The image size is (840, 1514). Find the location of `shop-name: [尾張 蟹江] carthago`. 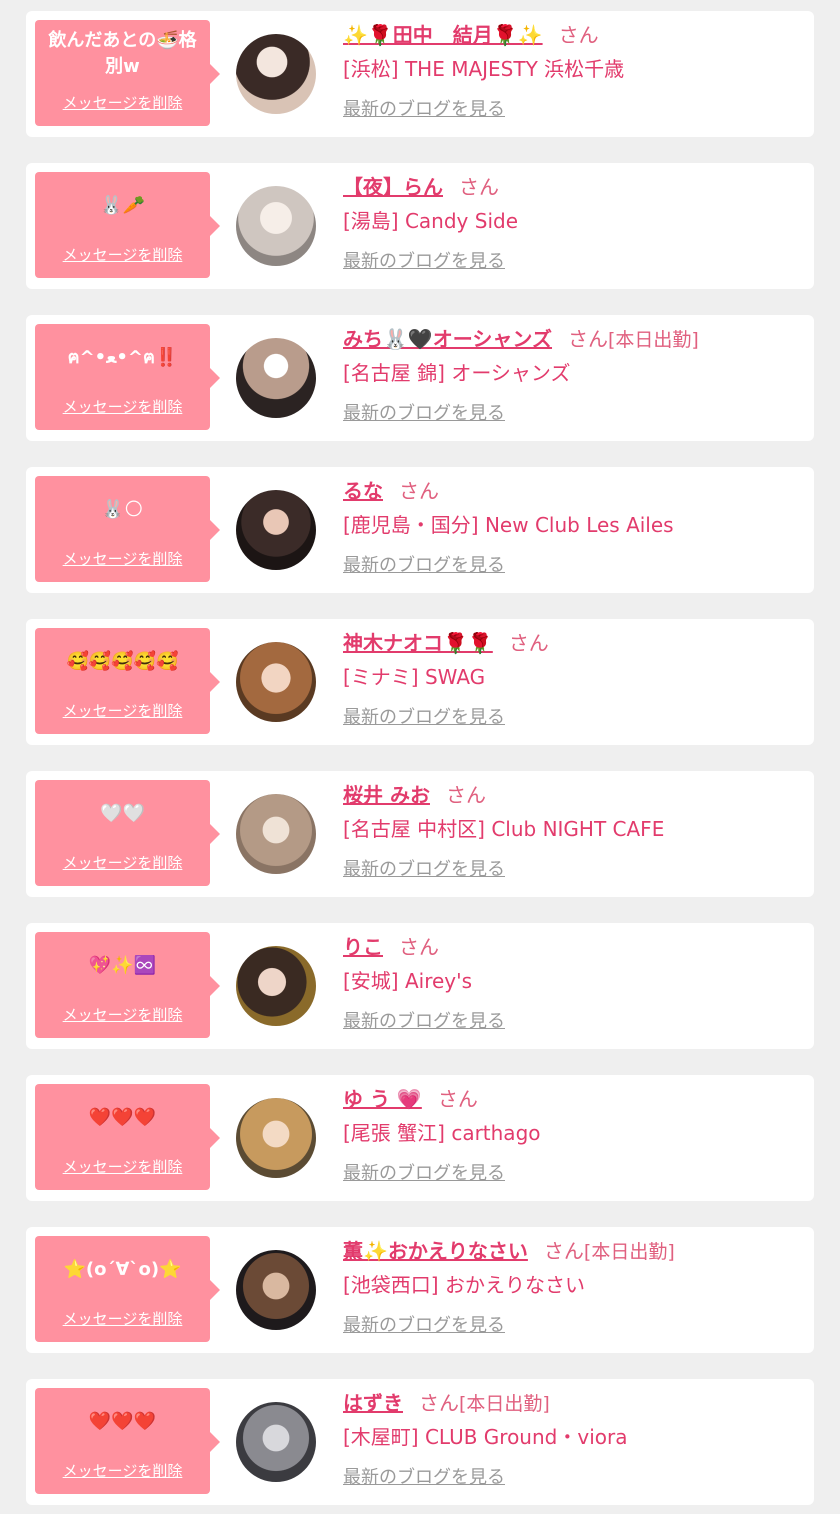

shop-name: [尾張 蟹江] carthago is located at coordinates (442, 1133).